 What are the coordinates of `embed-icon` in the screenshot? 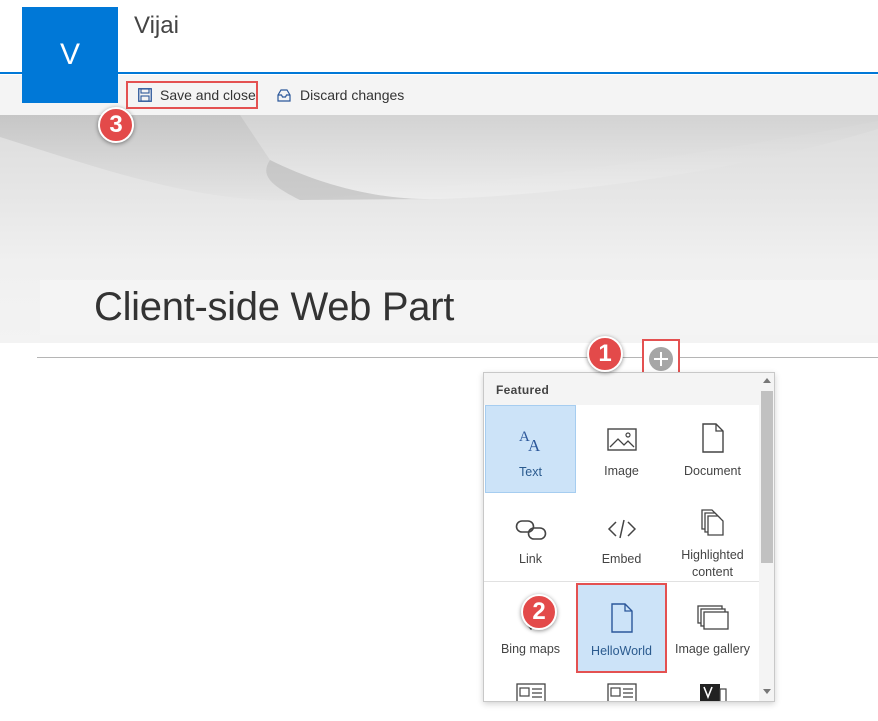 It's located at (622, 521).